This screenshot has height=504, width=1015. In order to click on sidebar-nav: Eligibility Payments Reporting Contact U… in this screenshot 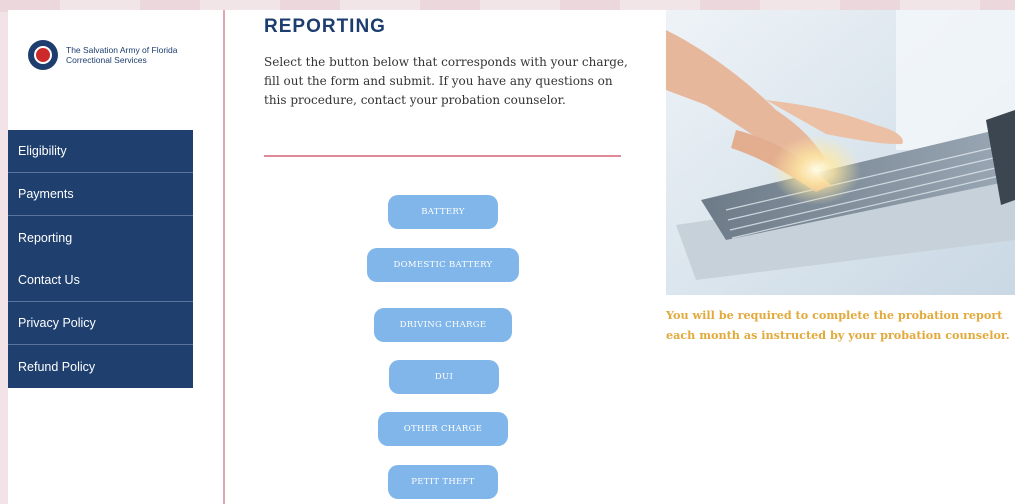, I will do `click(100, 259)`.